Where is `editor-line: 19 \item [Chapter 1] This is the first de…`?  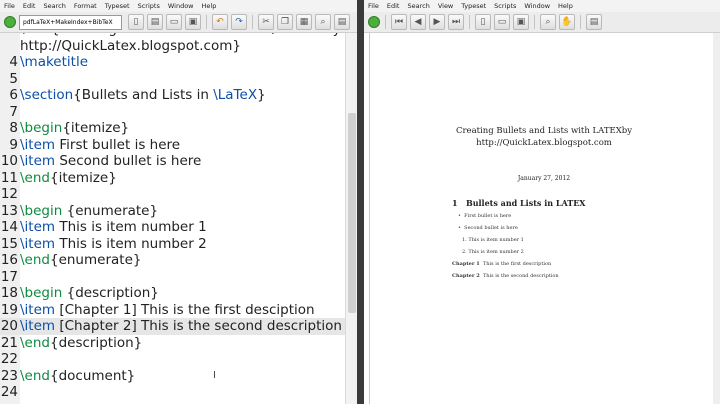
editor-line: 19 \item [Chapter 1] This is the first de… is located at coordinates (173, 310).